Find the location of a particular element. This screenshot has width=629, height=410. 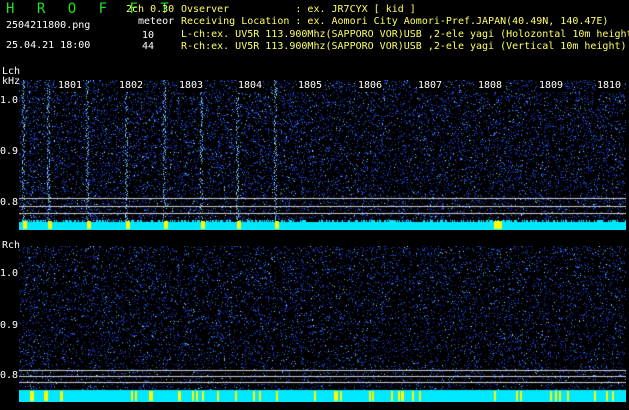

rch-ytick-0-8: 0.8 is located at coordinates (9, 375).